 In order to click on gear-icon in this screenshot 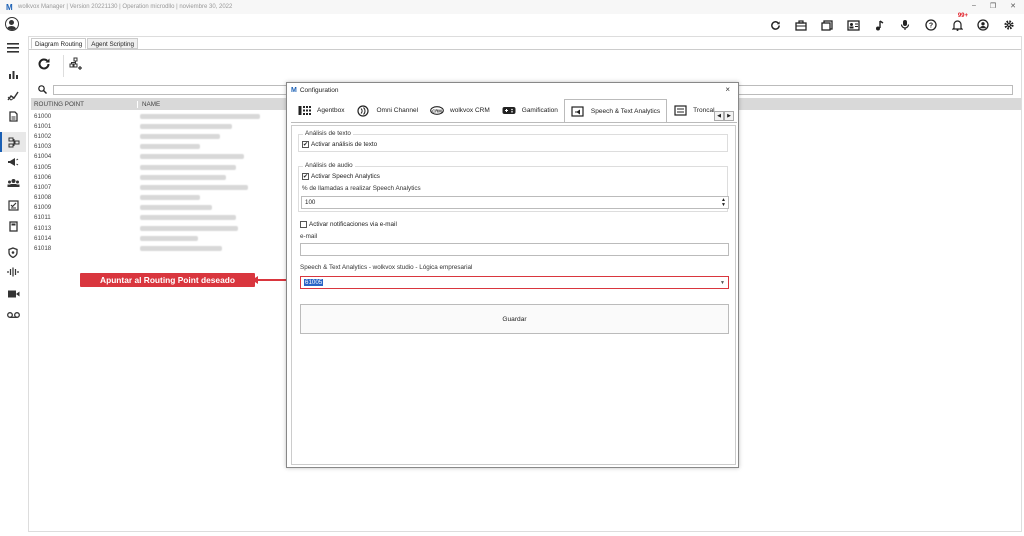, I will do `click(1009, 25)`.